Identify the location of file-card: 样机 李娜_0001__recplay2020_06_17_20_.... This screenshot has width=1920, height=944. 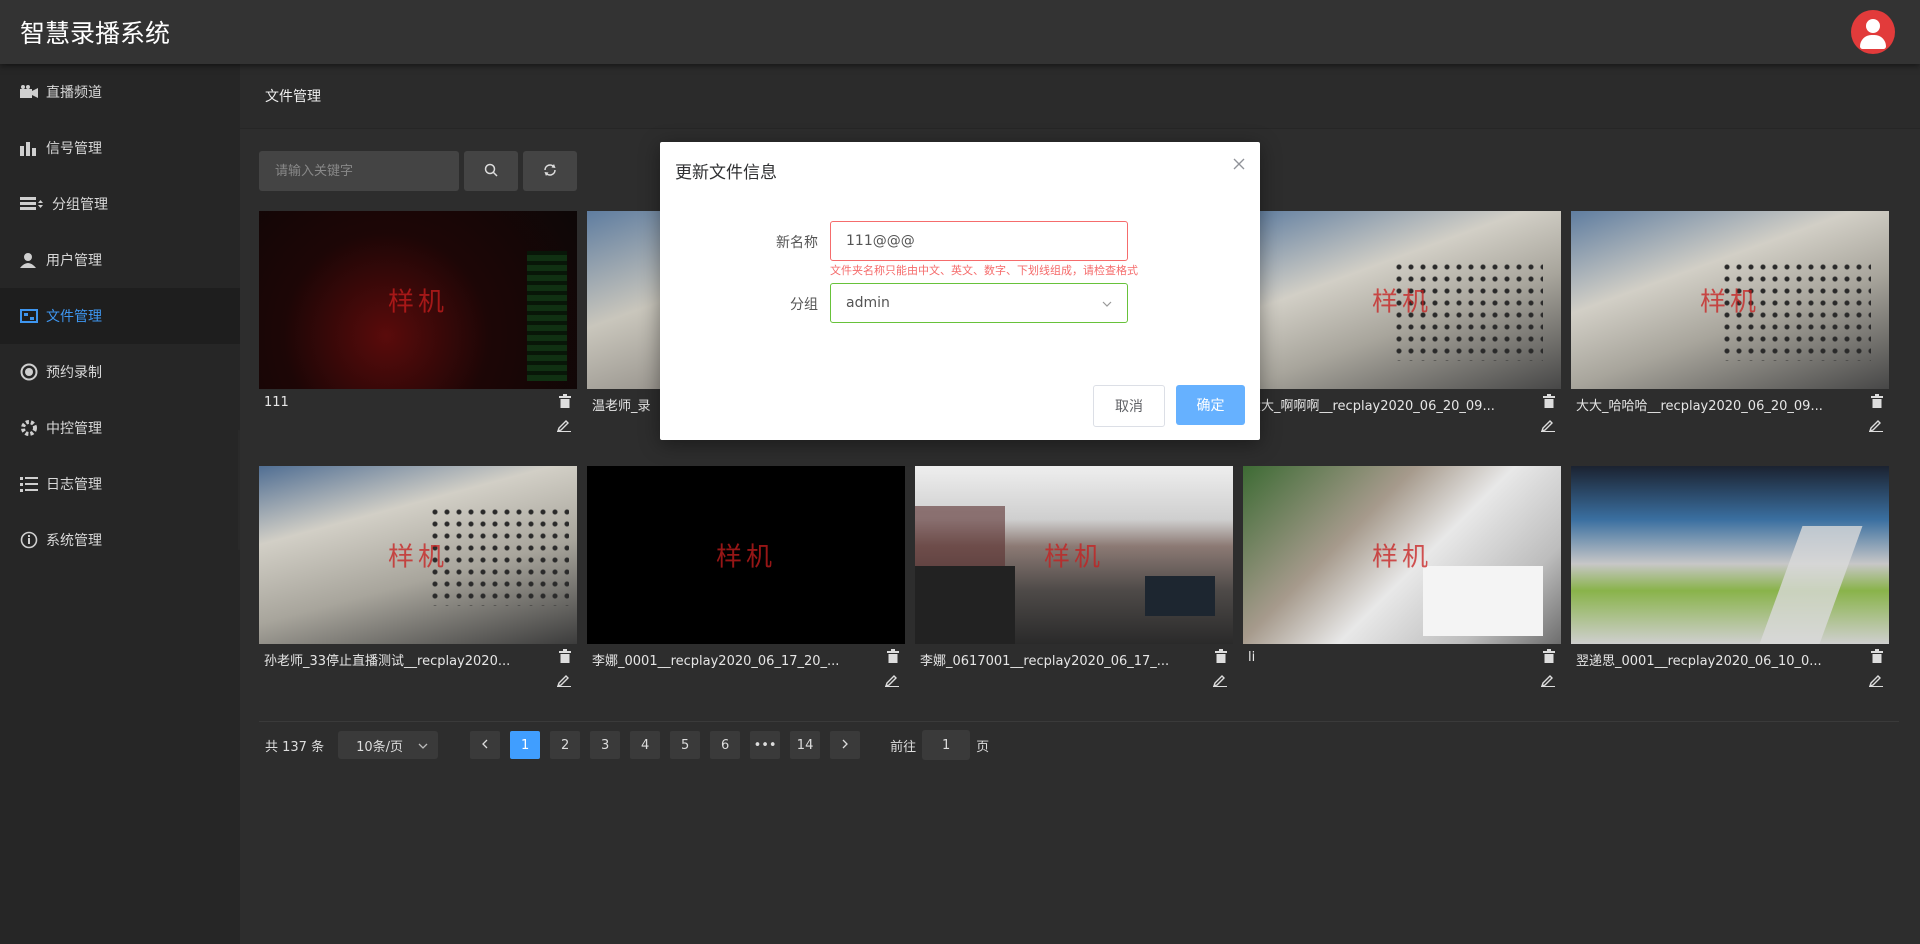
(746, 586).